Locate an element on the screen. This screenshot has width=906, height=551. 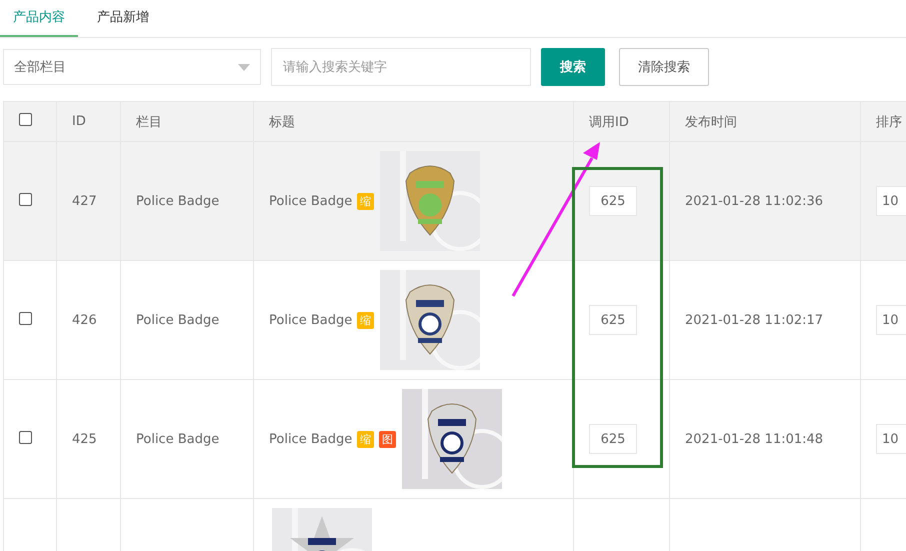
column-header: ID is located at coordinates (88, 122).